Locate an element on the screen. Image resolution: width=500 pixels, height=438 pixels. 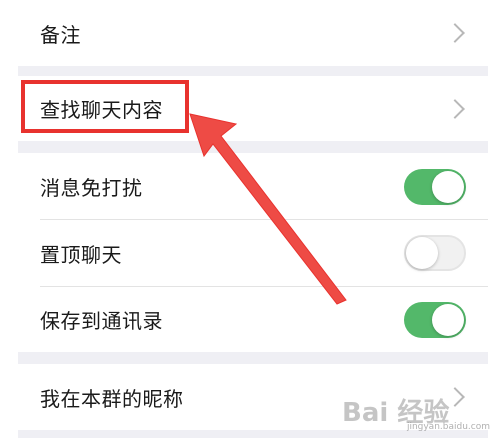
group-nickname-label: 我在本群的昵称 is located at coordinates (112, 398).